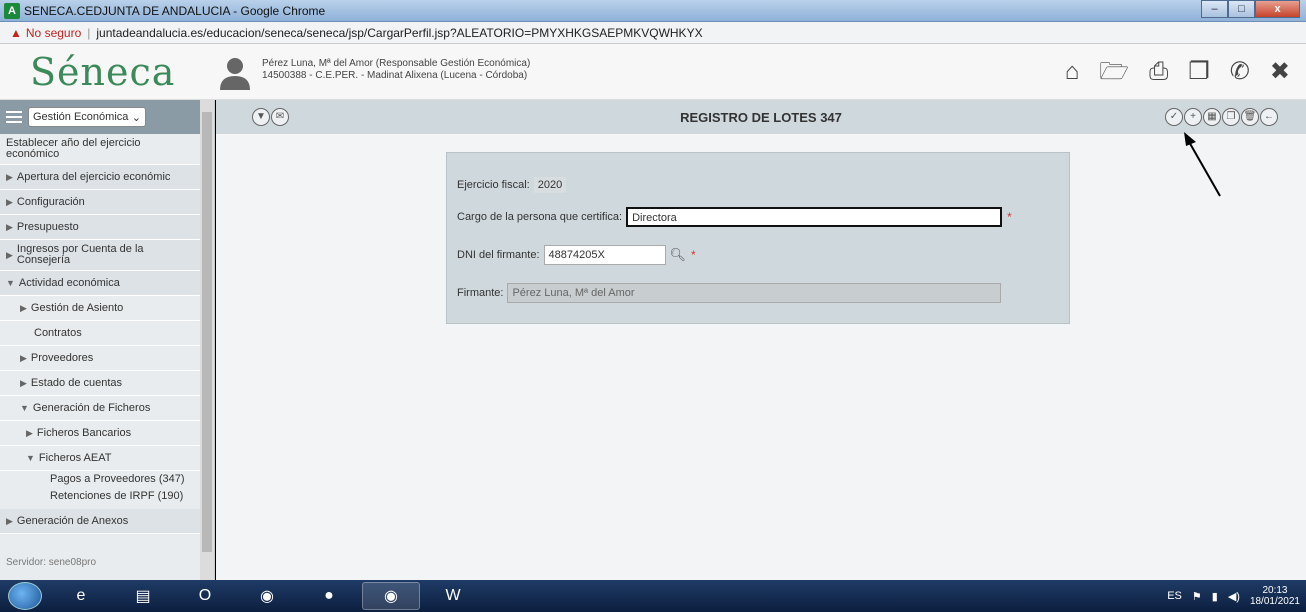 The height and width of the screenshot is (612, 1306). I want to click on home-icon: ⌂, so click(1072, 72).